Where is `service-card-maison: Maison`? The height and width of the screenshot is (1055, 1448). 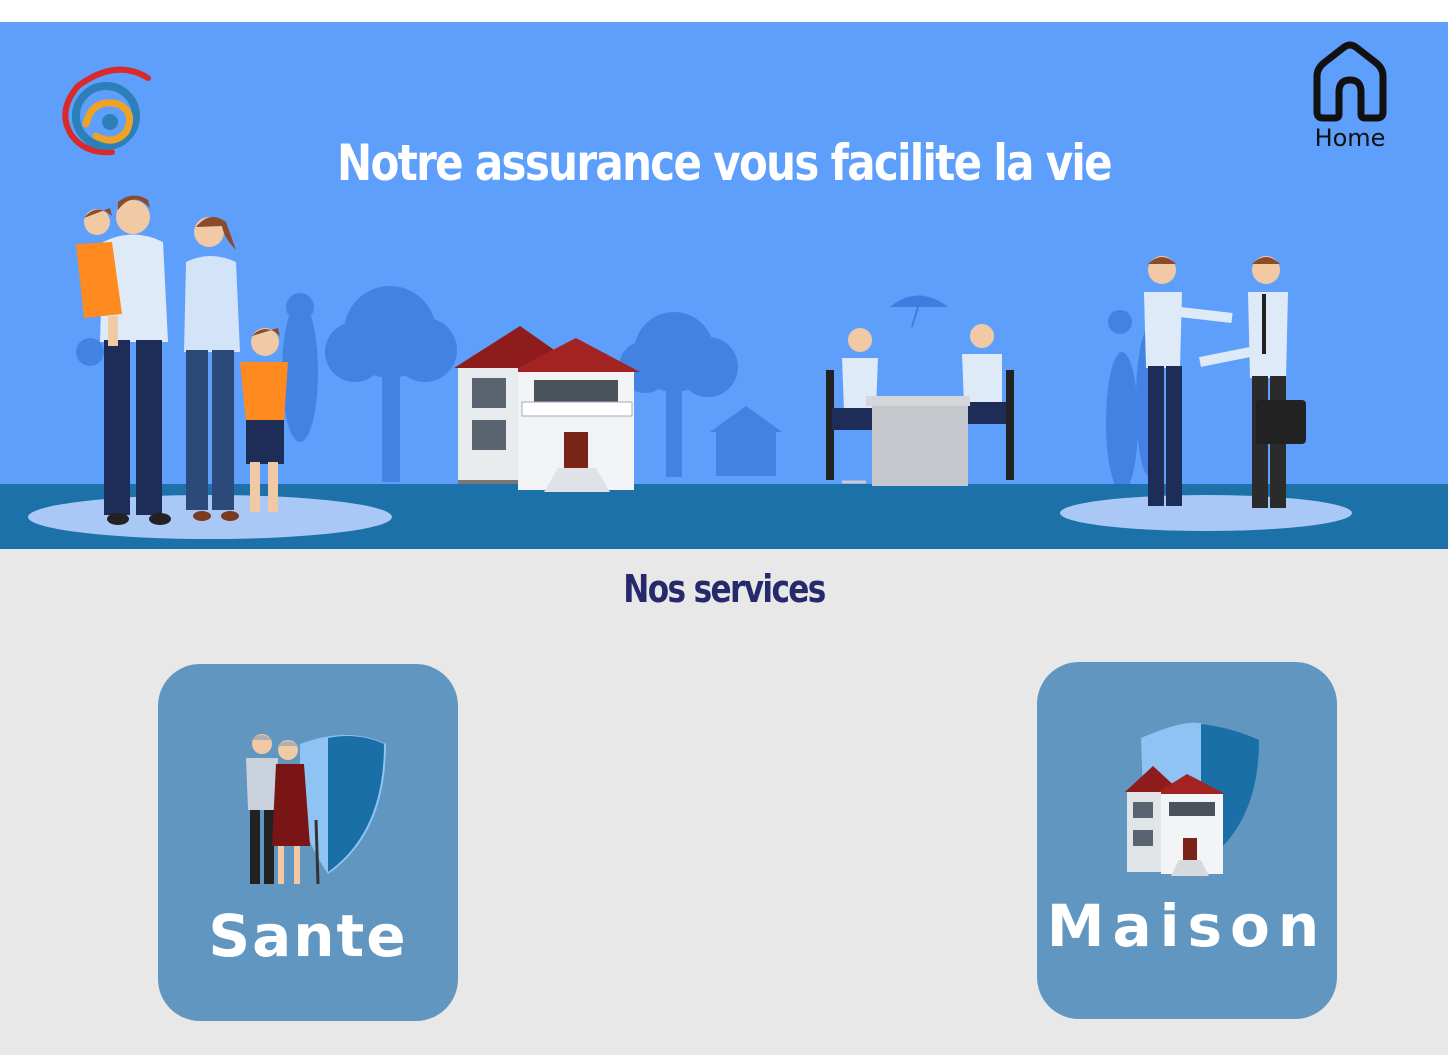
service-card-maison: Maison is located at coordinates (1187, 840).